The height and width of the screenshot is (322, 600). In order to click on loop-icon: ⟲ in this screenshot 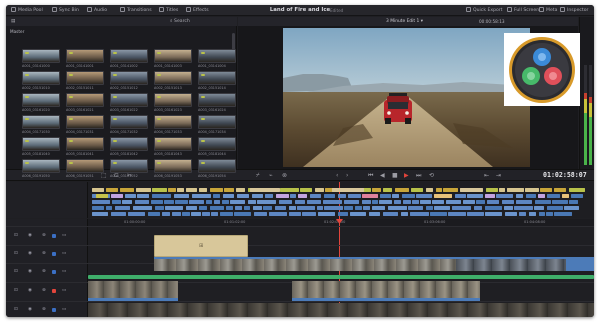, I will do `click(431, 175)`.